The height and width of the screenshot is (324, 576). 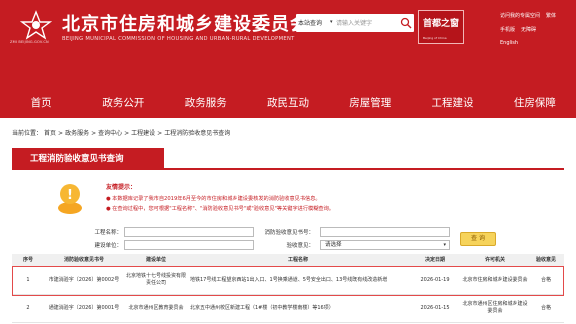 What do you see at coordinates (406, 23) in the screenshot?
I see `search-icon` at bounding box center [406, 23].